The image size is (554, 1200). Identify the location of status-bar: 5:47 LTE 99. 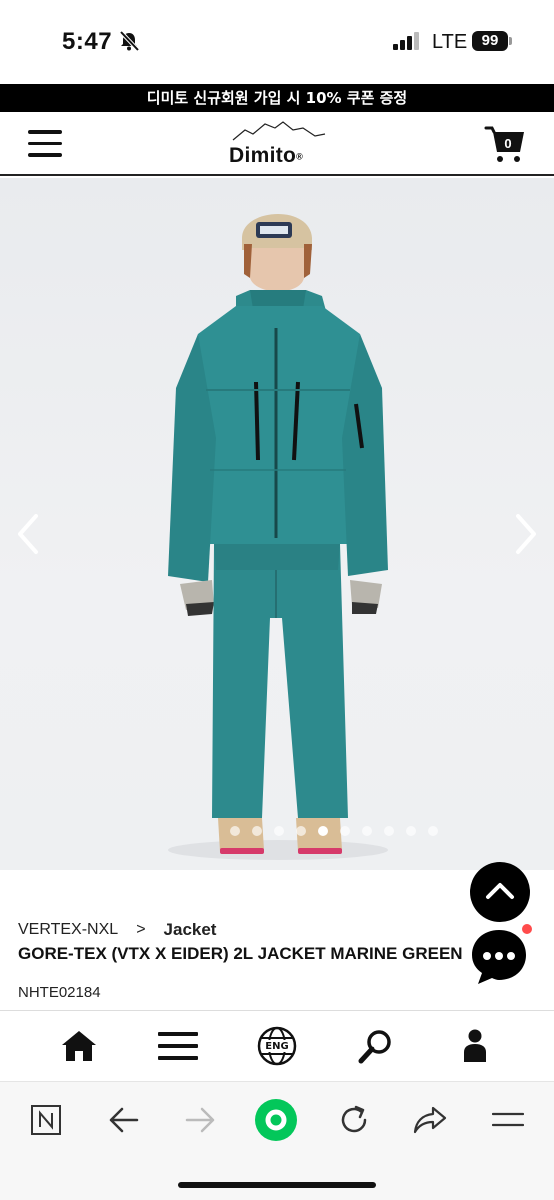
(277, 42).